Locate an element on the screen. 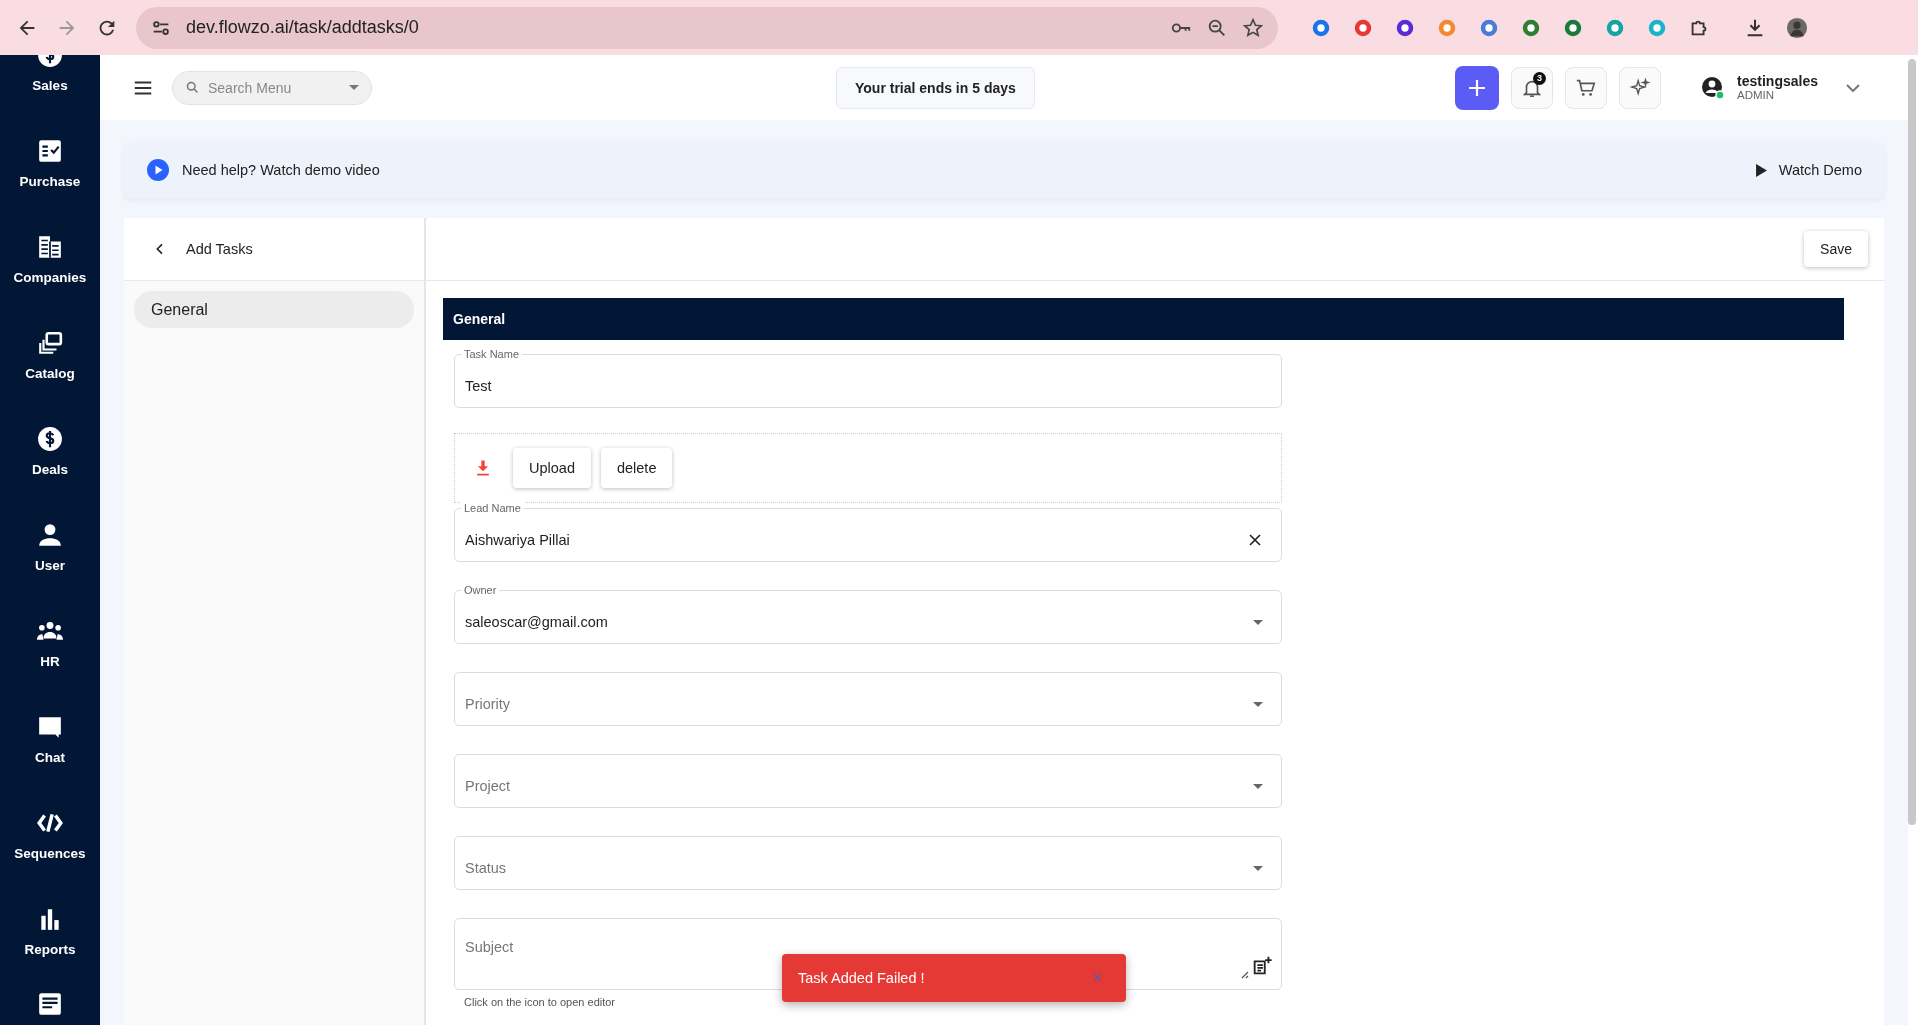 The height and width of the screenshot is (1025, 1918). select-field: Priority is located at coordinates (868, 699).